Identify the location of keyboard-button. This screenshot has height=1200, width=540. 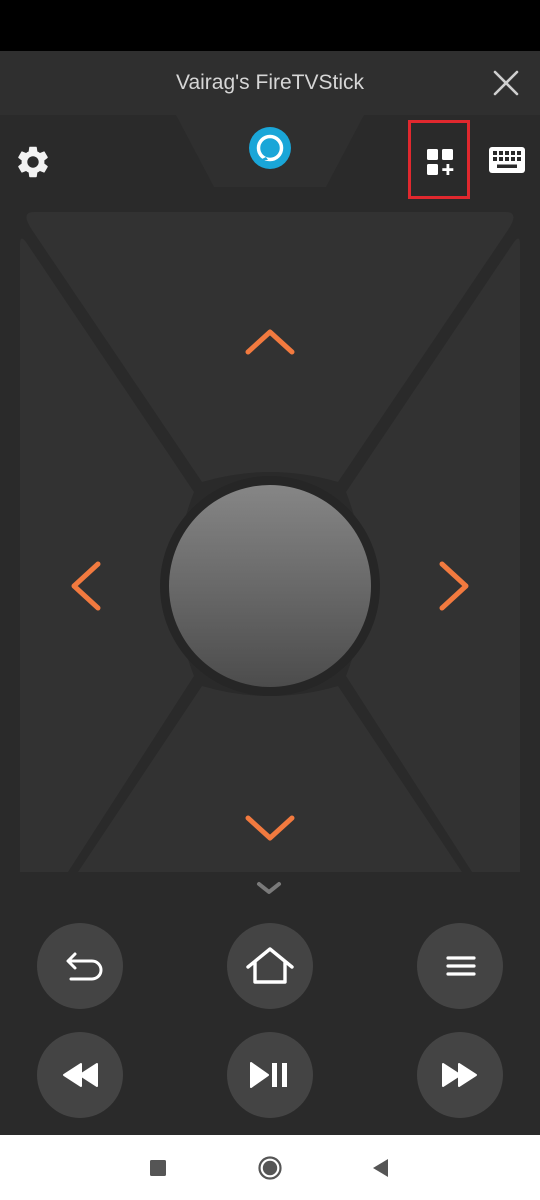
(507, 160).